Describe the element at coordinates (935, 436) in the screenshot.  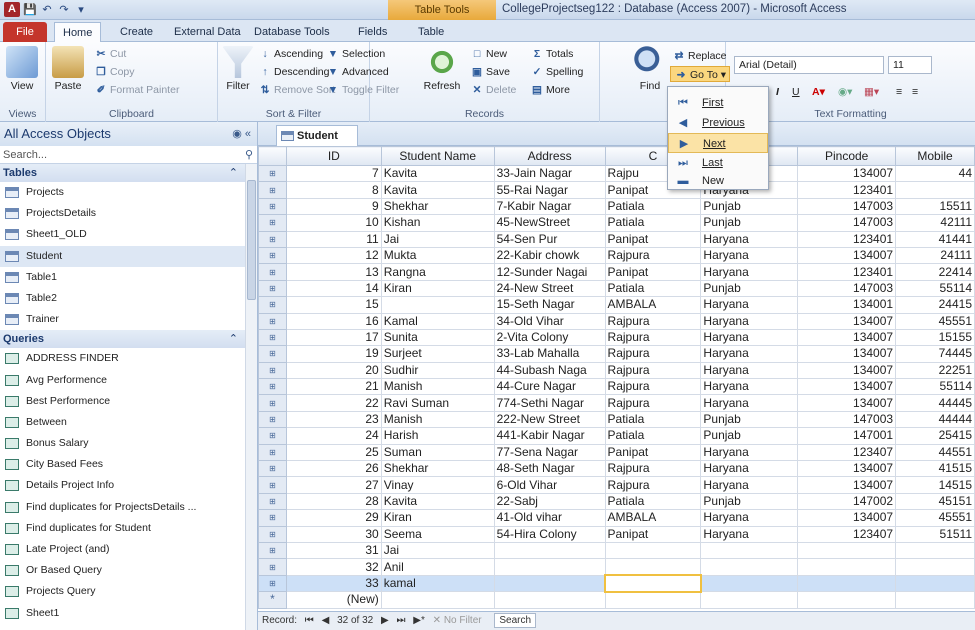
I see `cell-mobile: 25415` at that location.